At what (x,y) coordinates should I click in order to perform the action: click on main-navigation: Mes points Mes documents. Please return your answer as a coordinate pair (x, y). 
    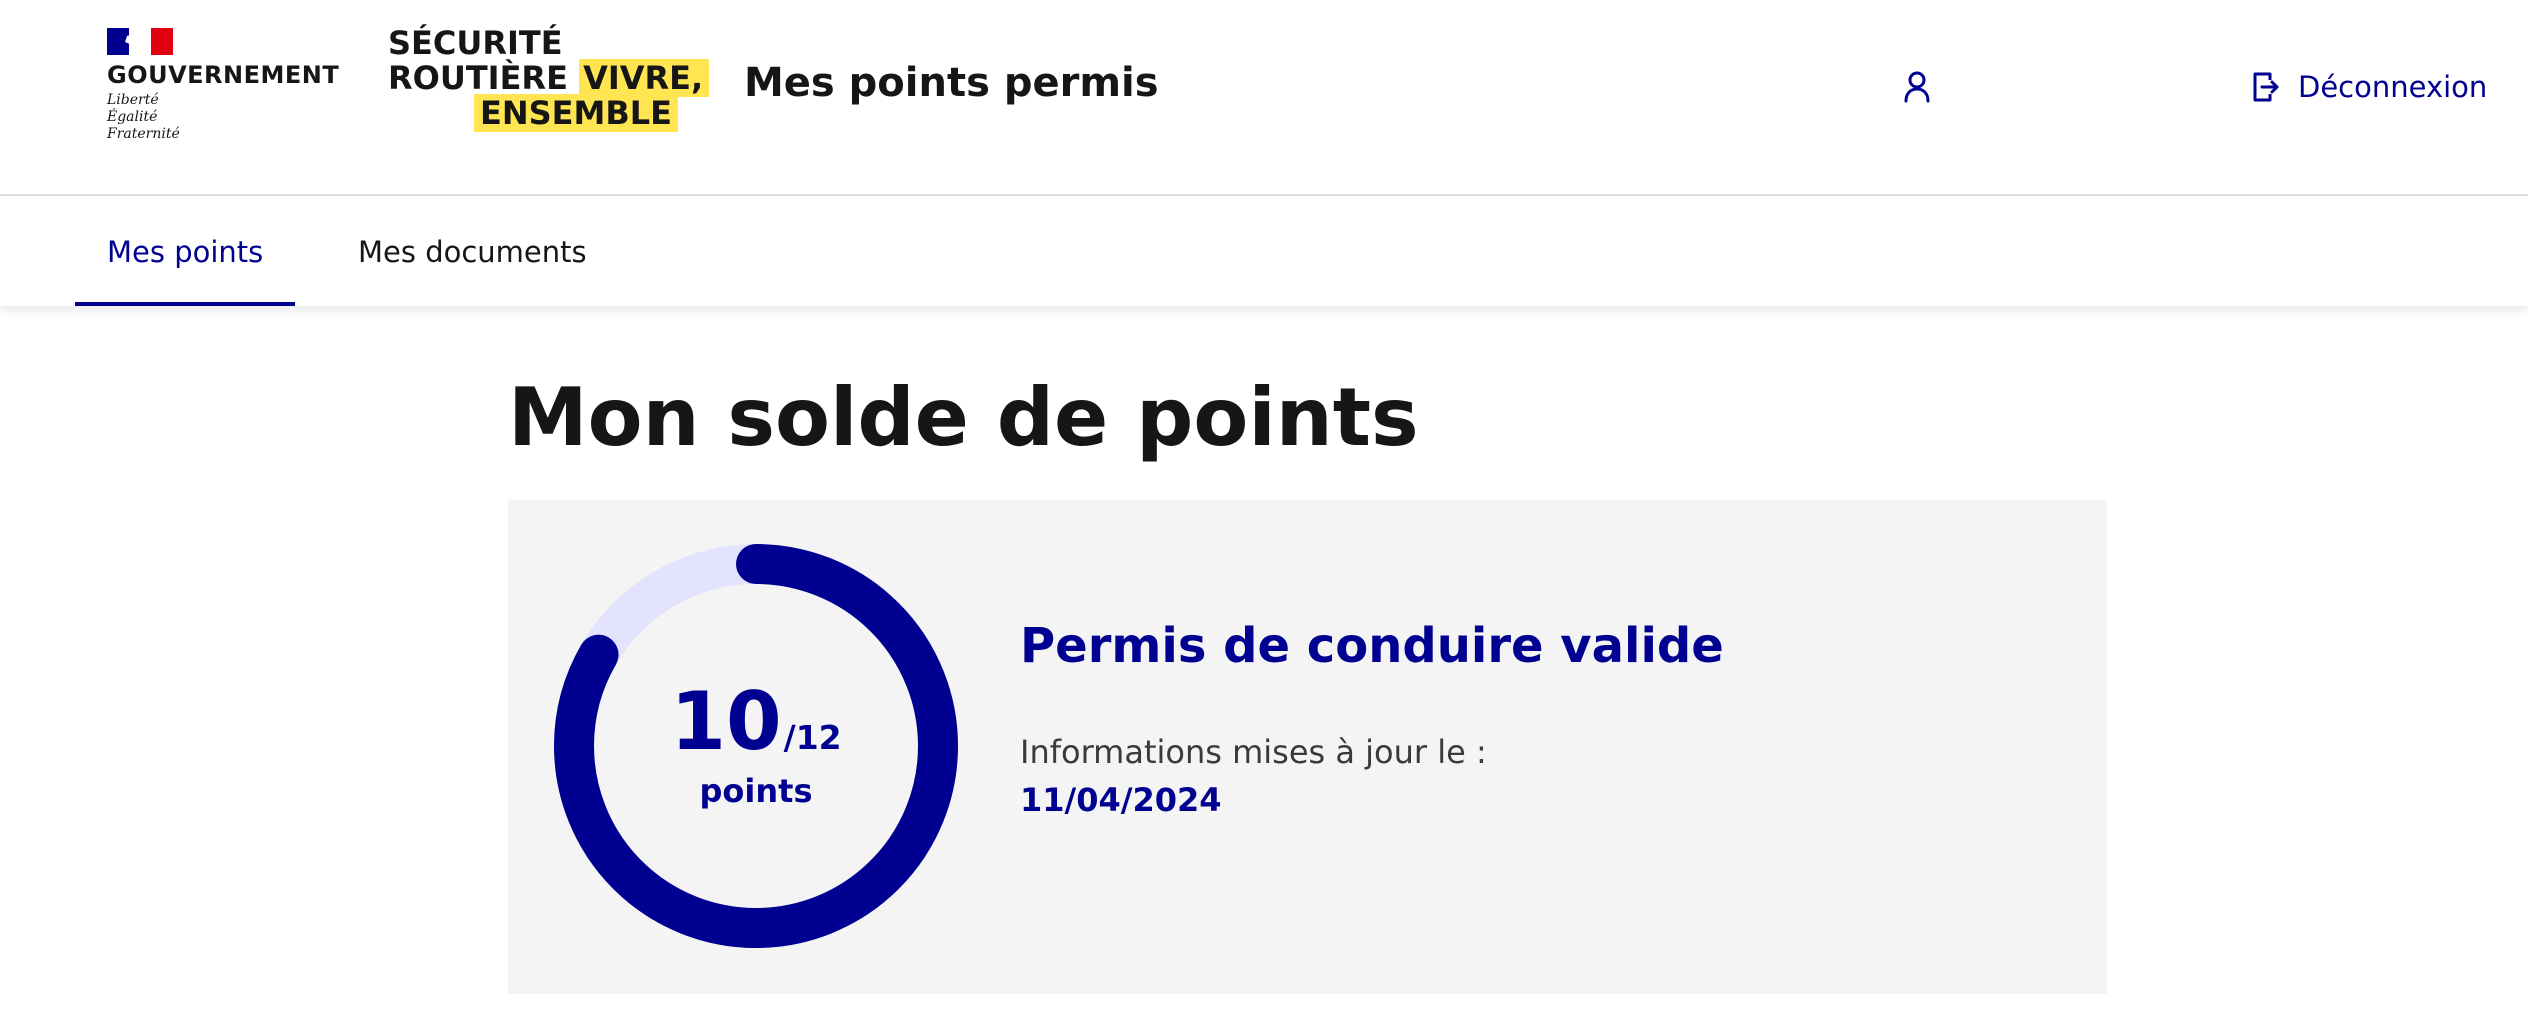
    Looking at the image, I should click on (1264, 252).